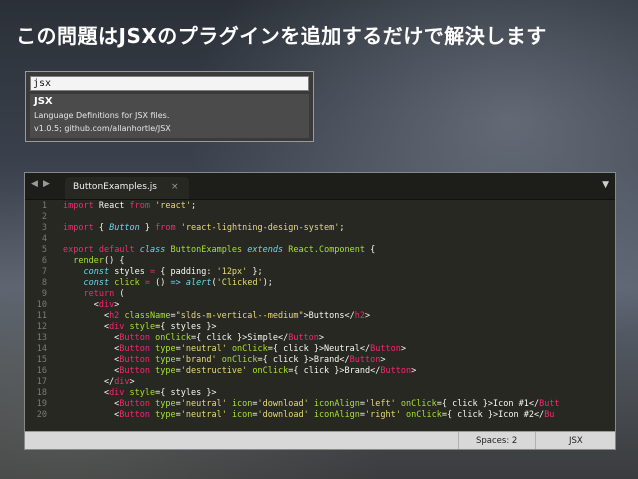 This screenshot has height=479, width=638. What do you see at coordinates (44, 217) in the screenshot?
I see `line-number: 2` at bounding box center [44, 217].